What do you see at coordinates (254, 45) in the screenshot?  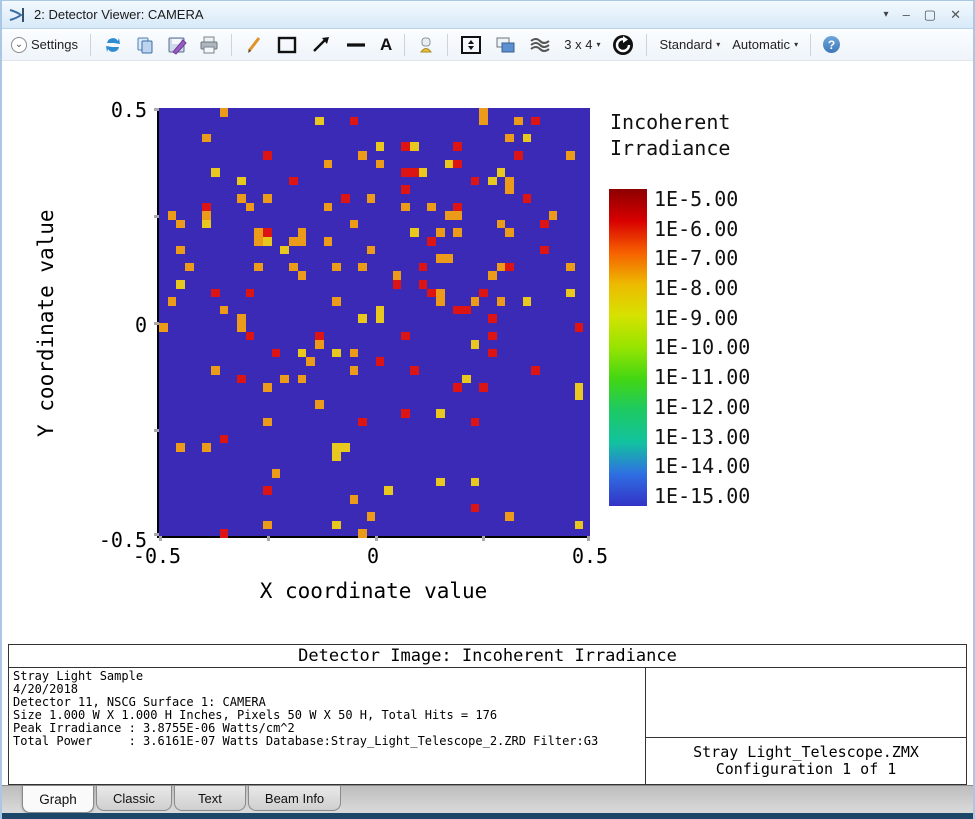 I see `pencil-tool-button` at bounding box center [254, 45].